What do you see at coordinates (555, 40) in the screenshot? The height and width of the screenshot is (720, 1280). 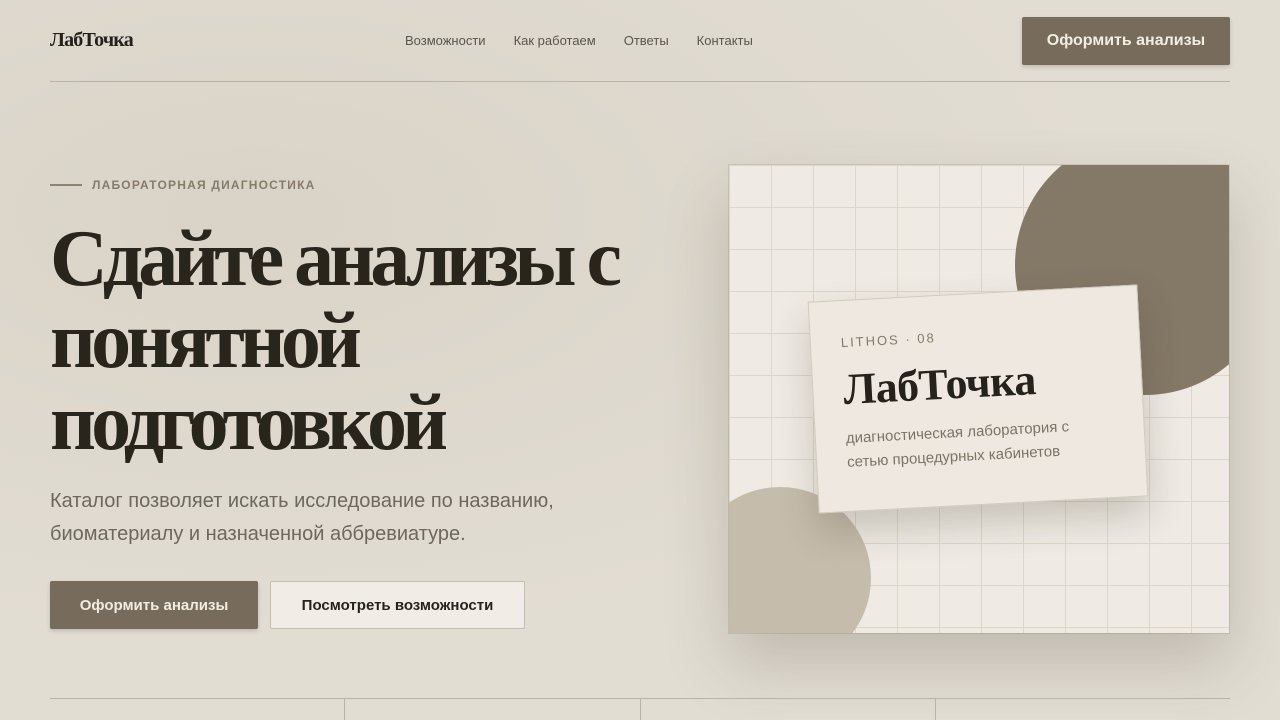 I see `nav-link-how-we-work: Как работаем` at bounding box center [555, 40].